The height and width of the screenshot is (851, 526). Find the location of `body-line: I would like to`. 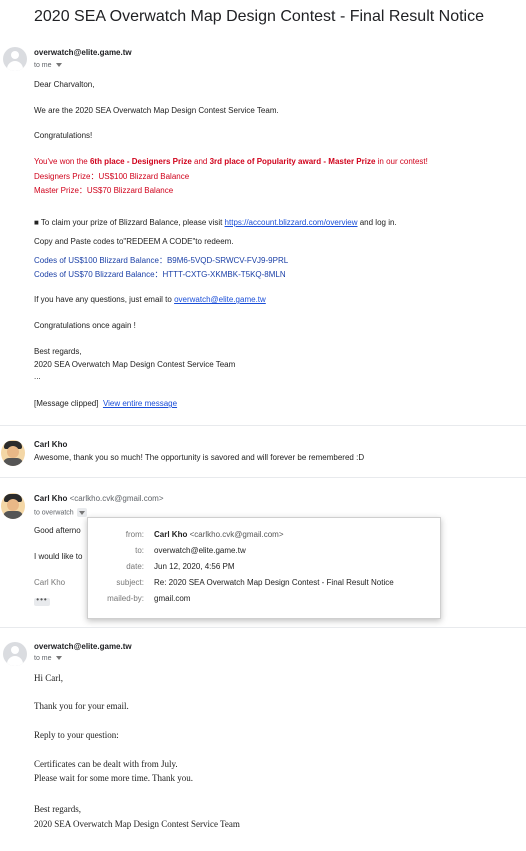

body-line: I would like to is located at coordinates (58, 556).